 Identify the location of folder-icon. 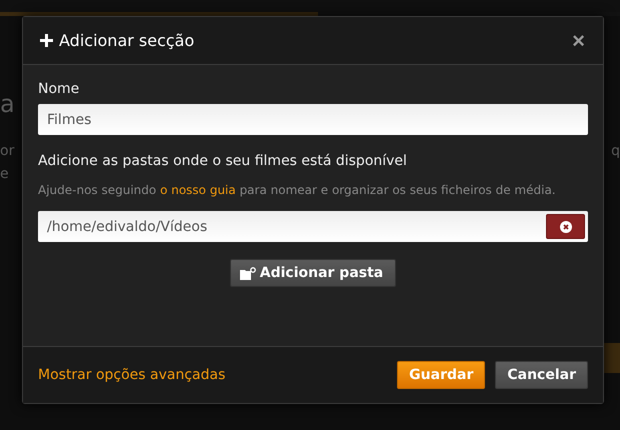
(248, 273).